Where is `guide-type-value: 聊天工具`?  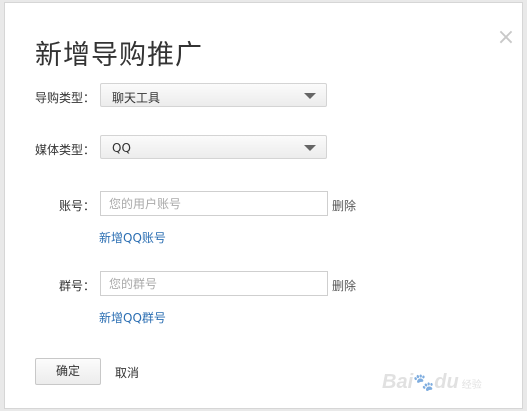
guide-type-value: 聊天工具 is located at coordinates (136, 98).